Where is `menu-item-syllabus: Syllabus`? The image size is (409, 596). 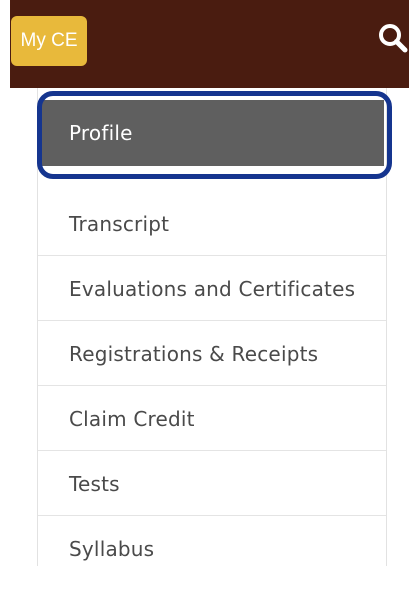
menu-item-syllabus: Syllabus is located at coordinates (212, 549).